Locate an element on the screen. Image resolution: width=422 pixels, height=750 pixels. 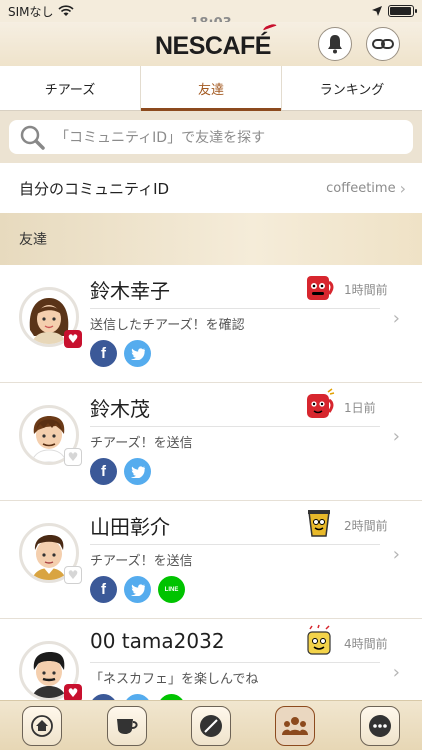
tab-ranking-label: ランキング is located at coordinates (352, 90).